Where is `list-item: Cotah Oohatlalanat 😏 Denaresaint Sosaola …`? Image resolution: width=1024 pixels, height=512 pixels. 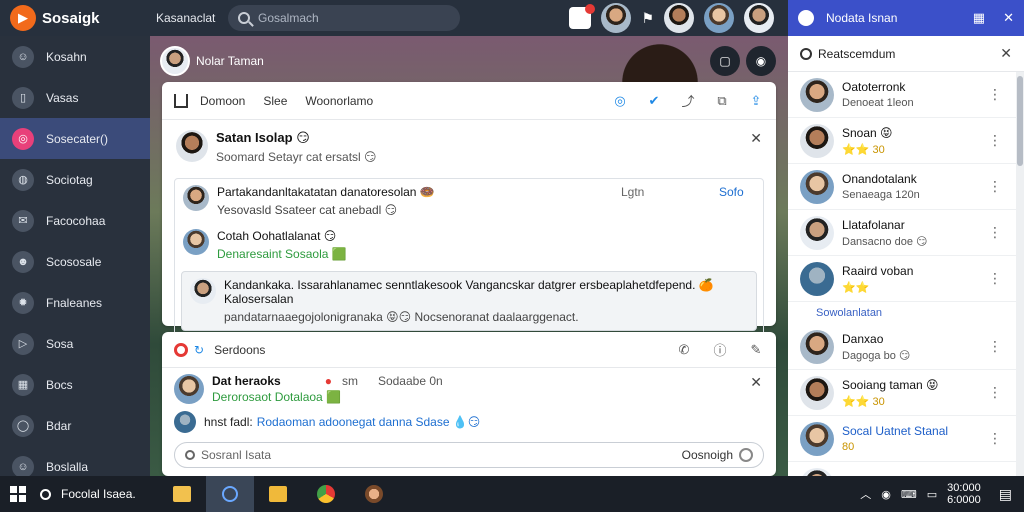 list-item: Cotah Oohatlalanat 😏 Denaresaint Sosaola … is located at coordinates (469, 245).